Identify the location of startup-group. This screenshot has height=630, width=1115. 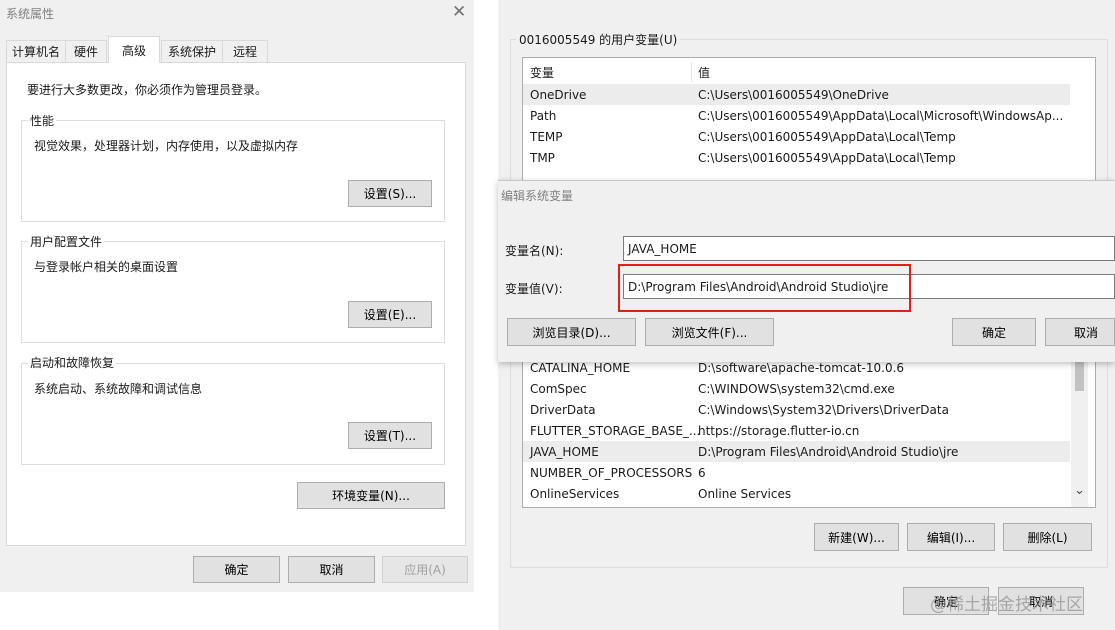
(233, 414).